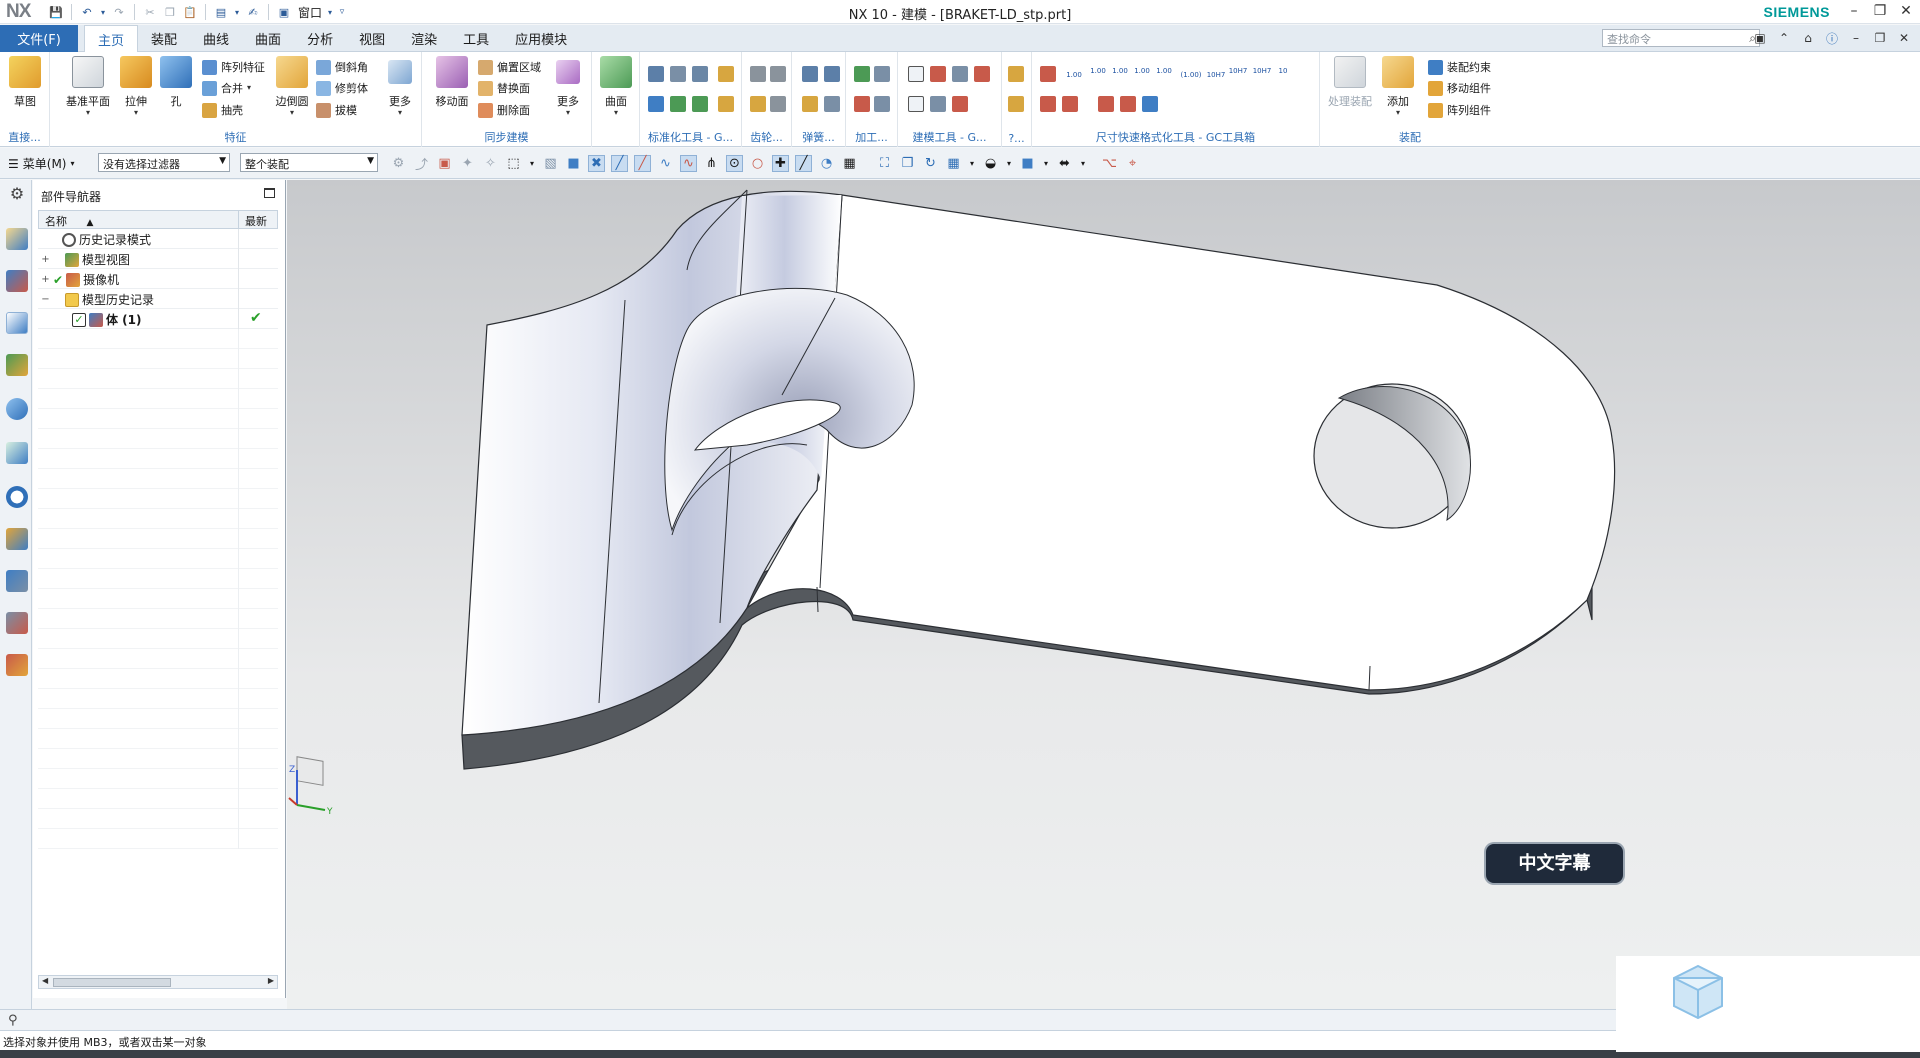 The width and height of the screenshot is (1920, 1058). I want to click on sketch-button: 草图, so click(25, 82).